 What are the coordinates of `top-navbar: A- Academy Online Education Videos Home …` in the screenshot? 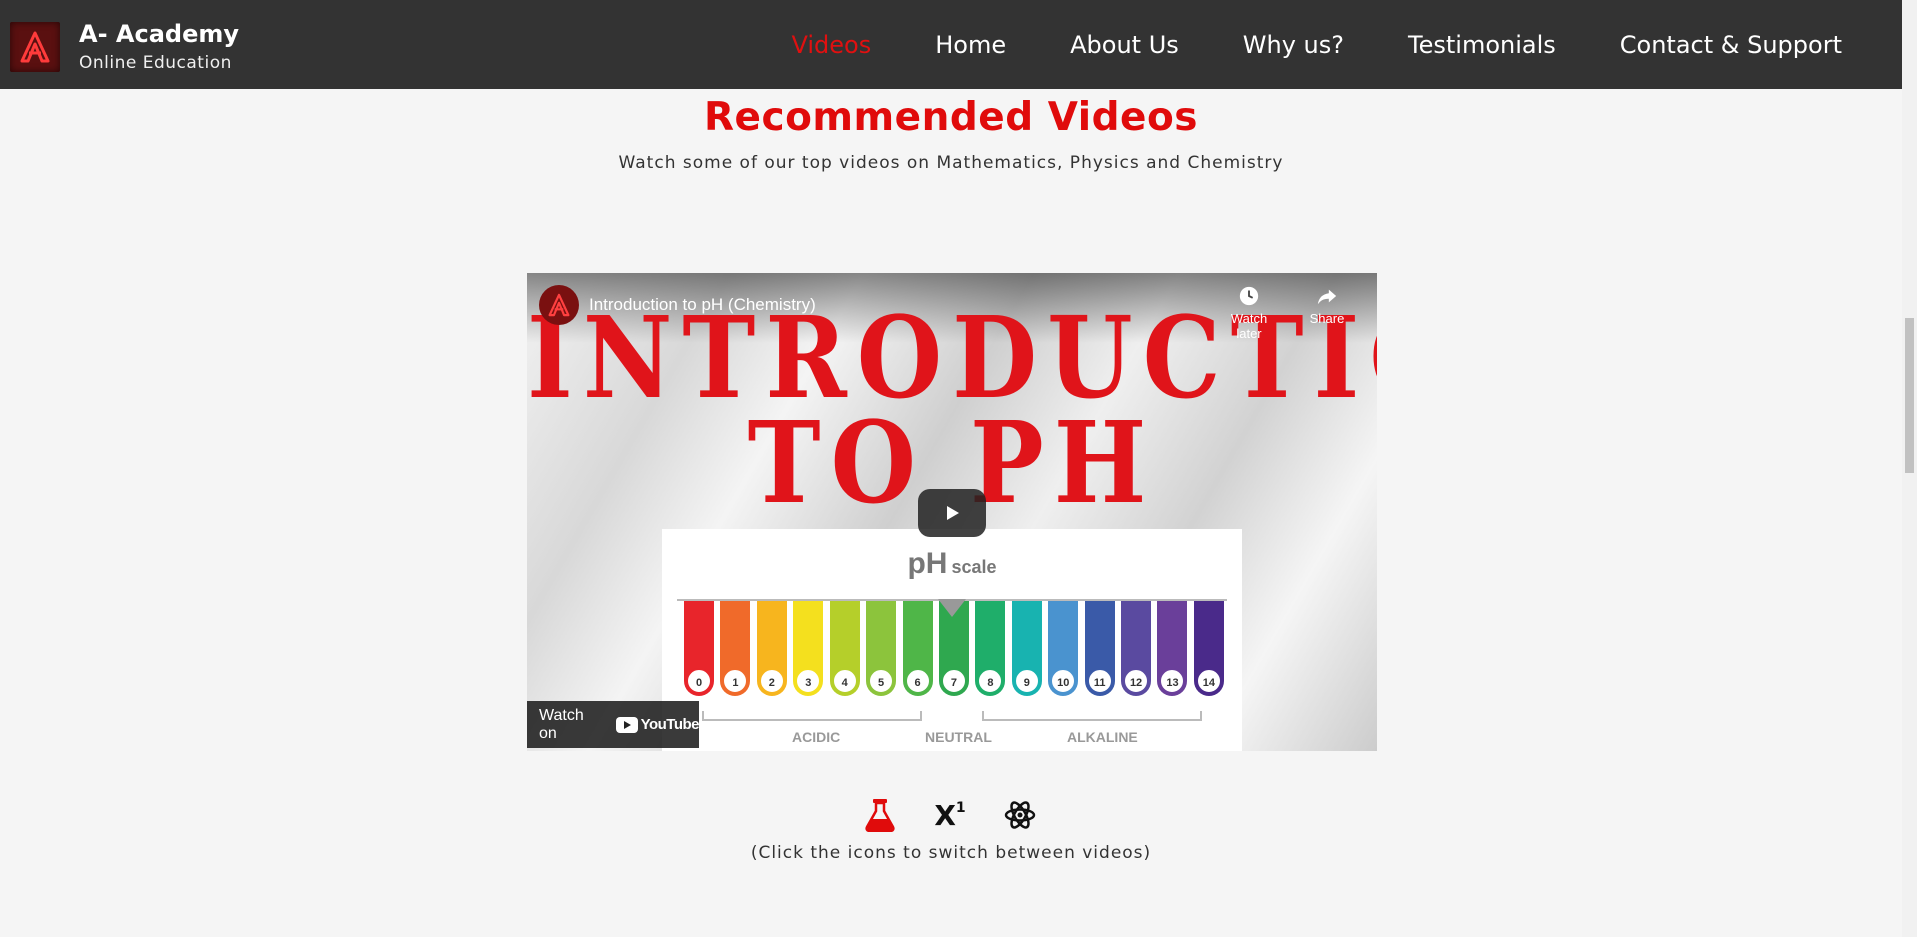 It's located at (951, 44).